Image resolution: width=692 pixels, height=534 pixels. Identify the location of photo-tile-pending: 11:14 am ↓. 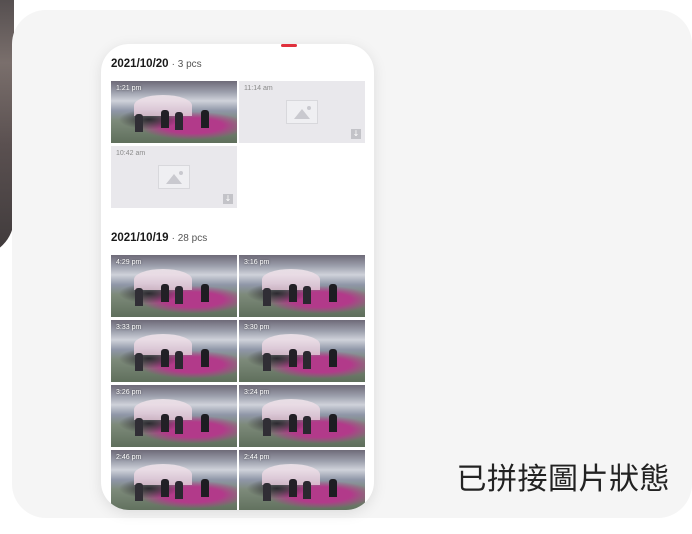
(302, 112).